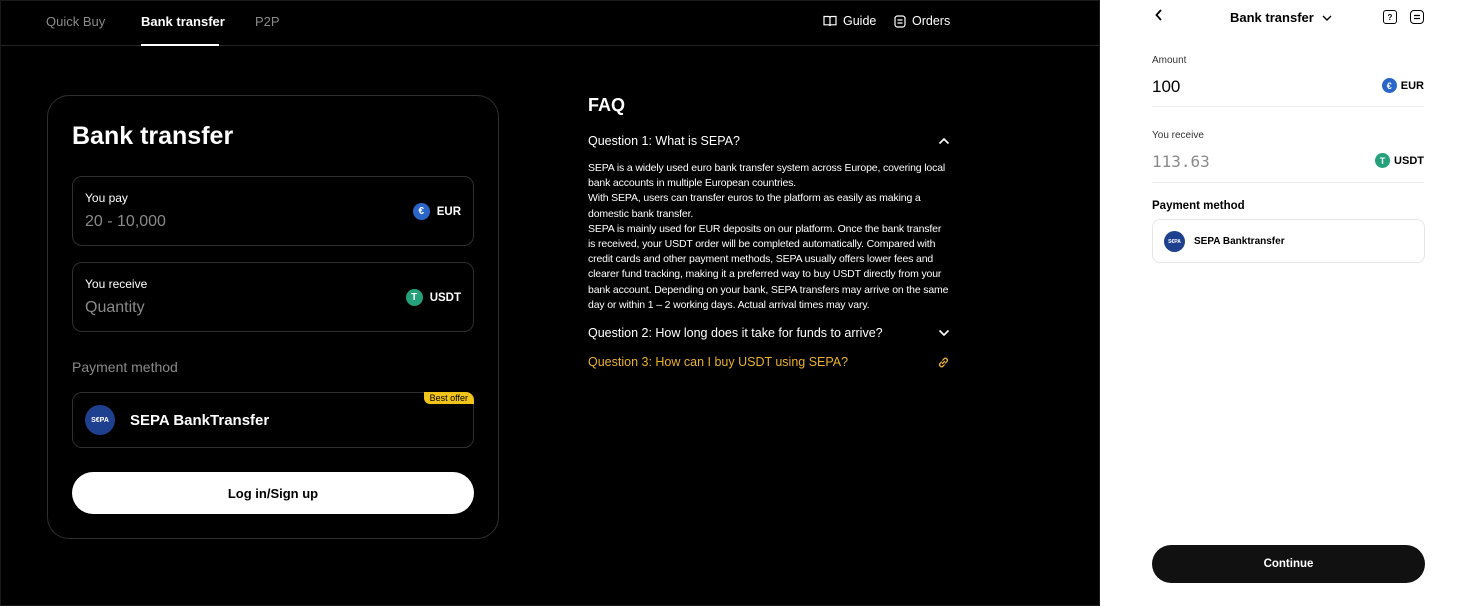 This screenshot has width=1457, height=609. Describe the element at coordinates (180, 45) in the screenshot. I see `active-tab-underline` at that location.